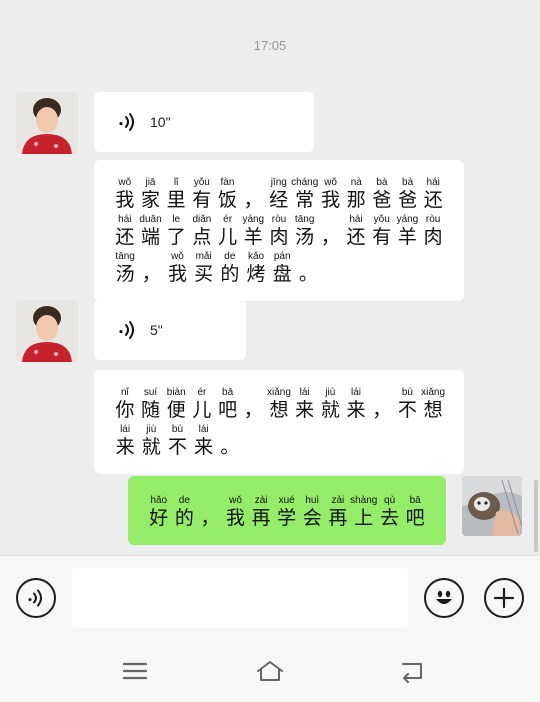 Image resolution: width=540 pixels, height=702 pixels. I want to click on ruby-character: yǒu 有, so click(202, 193).